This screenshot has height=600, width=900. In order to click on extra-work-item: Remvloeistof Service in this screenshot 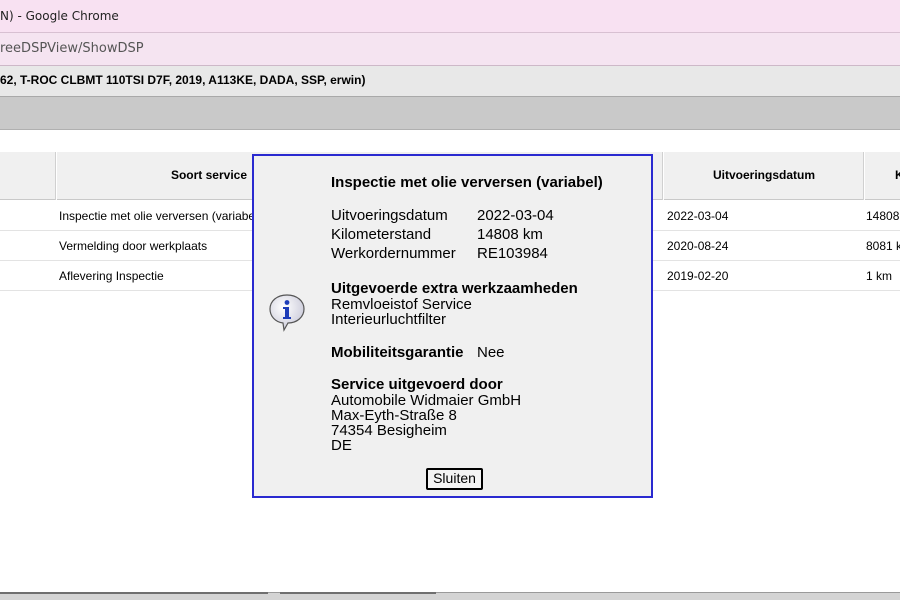, I will do `click(401, 304)`.